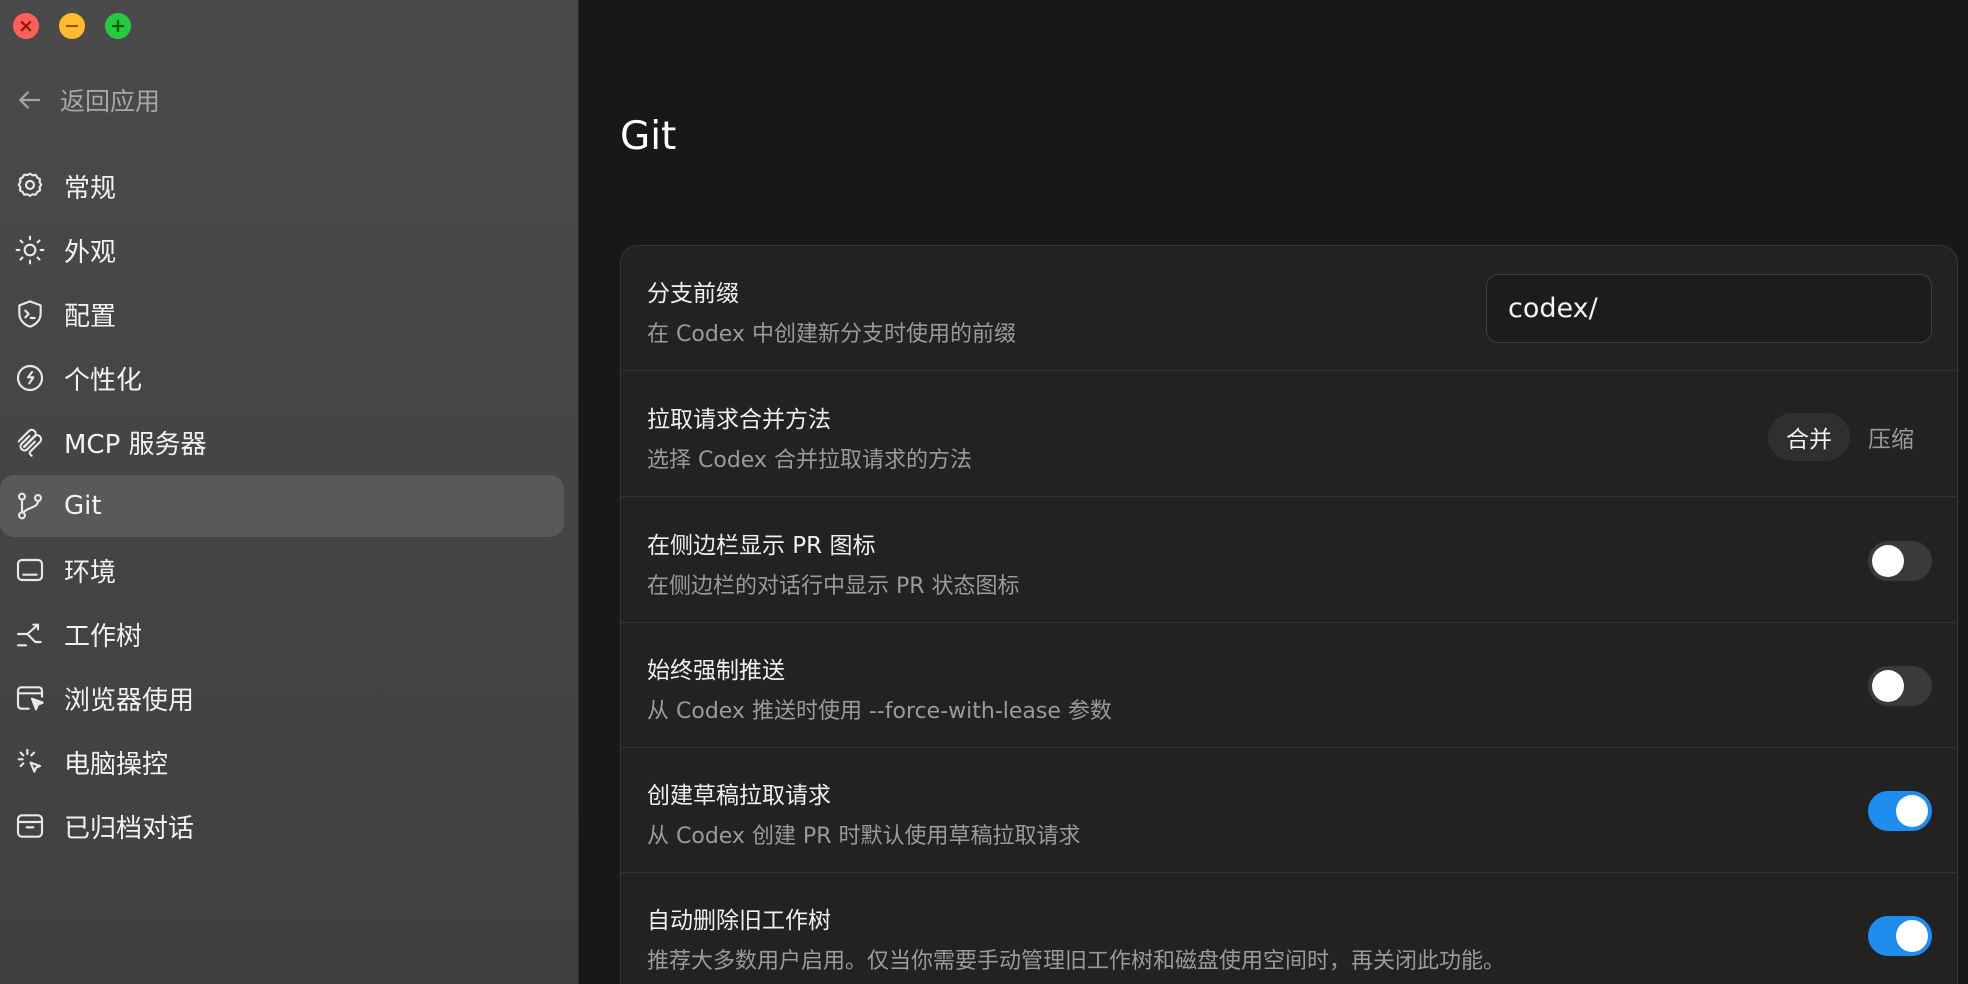 This screenshot has width=1968, height=984. Describe the element at coordinates (30, 570) in the screenshot. I see `environment-icon` at that location.